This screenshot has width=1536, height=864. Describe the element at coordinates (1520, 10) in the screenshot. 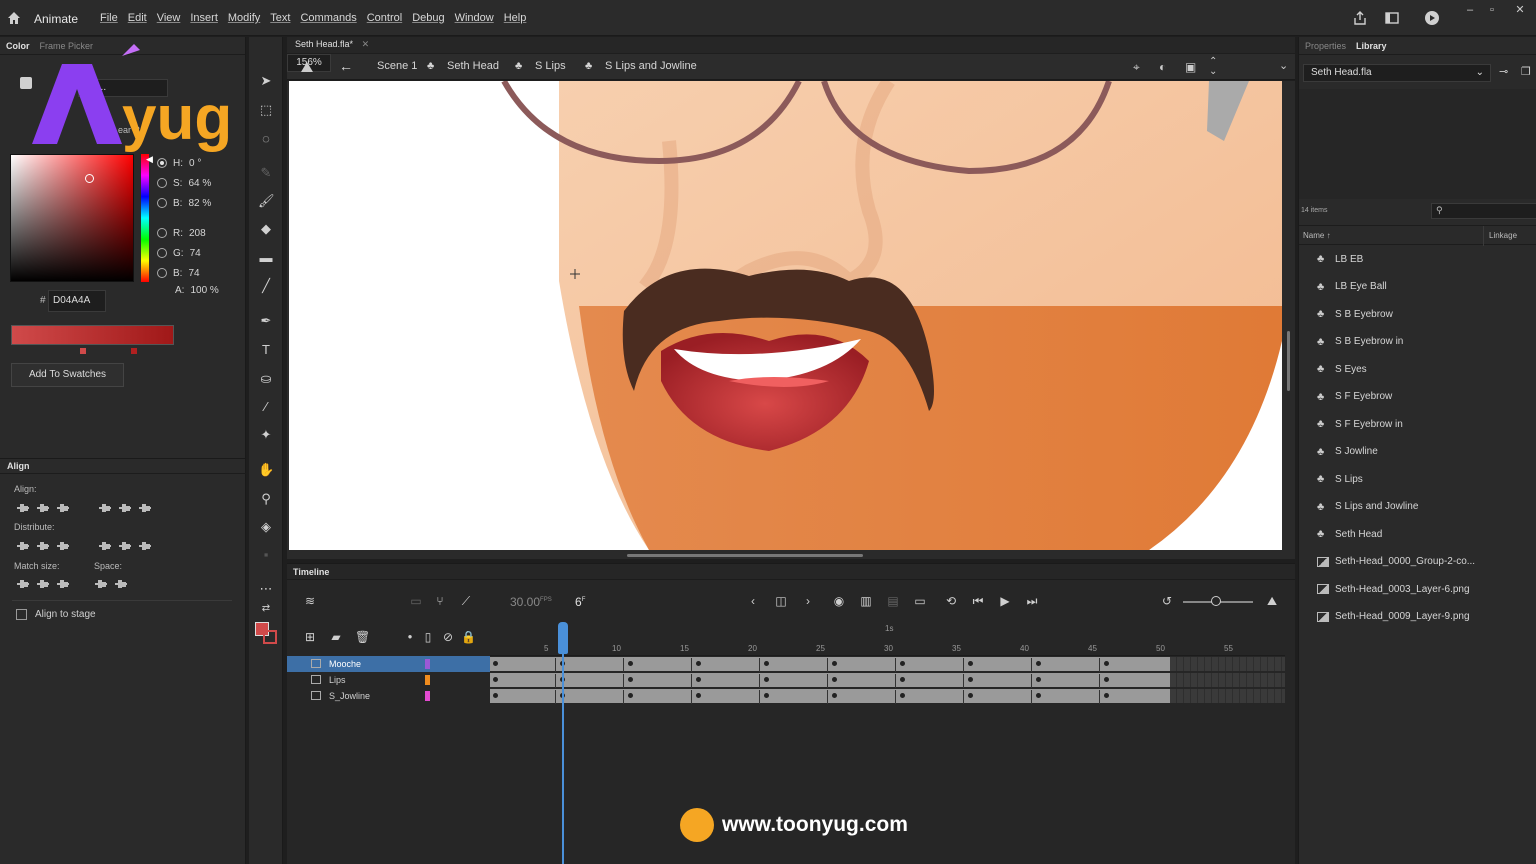

I see `close-icon: ✕` at that location.